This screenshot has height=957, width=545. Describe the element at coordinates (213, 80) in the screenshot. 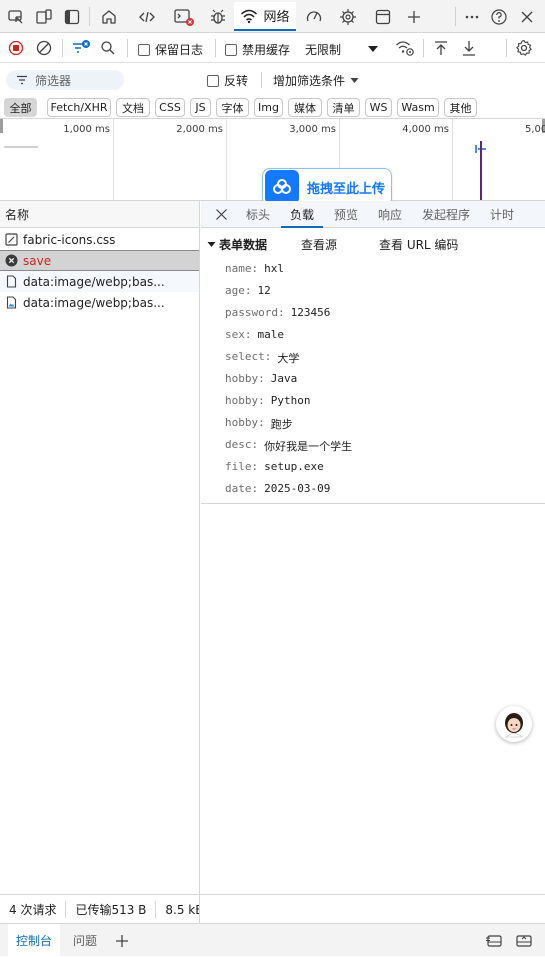

I see `invert-box` at that location.